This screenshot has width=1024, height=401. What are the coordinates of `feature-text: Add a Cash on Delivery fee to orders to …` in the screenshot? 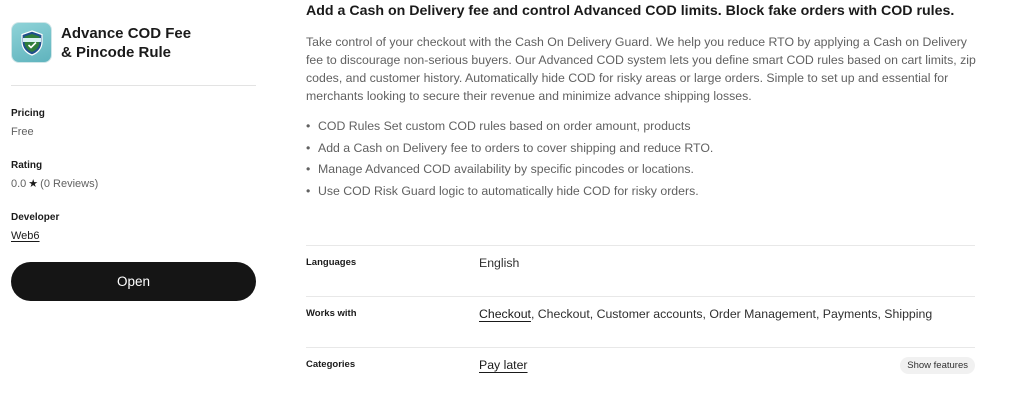 It's located at (516, 147).